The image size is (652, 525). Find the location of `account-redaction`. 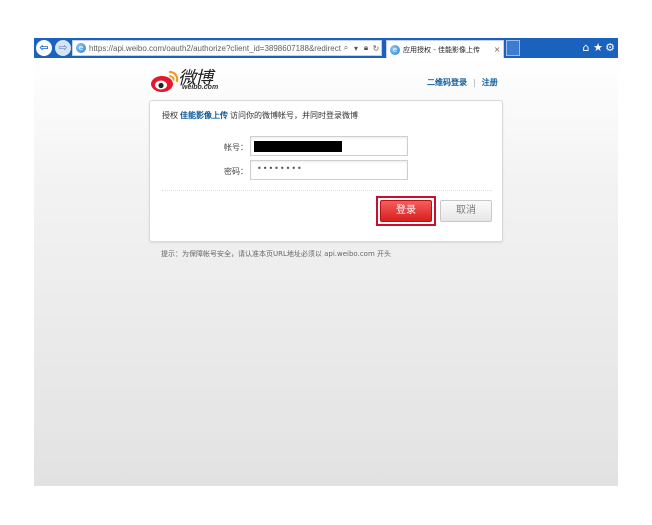

account-redaction is located at coordinates (298, 146).